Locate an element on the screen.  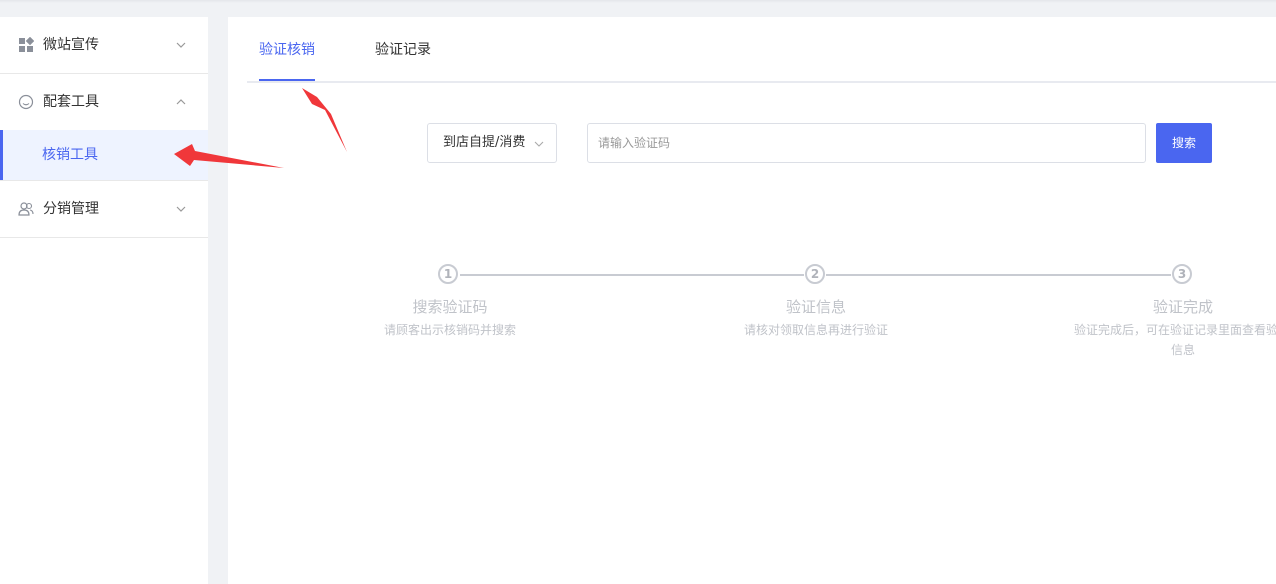
step-1-desc: 请顾客出示核销码并搜索 is located at coordinates (449, 330).